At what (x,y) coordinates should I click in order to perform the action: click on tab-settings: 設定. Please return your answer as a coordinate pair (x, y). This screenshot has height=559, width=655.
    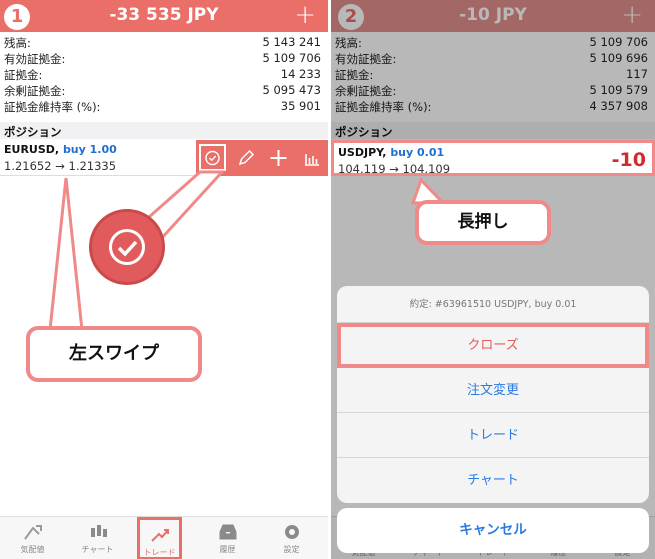
    Looking at the image, I should click on (291, 538).